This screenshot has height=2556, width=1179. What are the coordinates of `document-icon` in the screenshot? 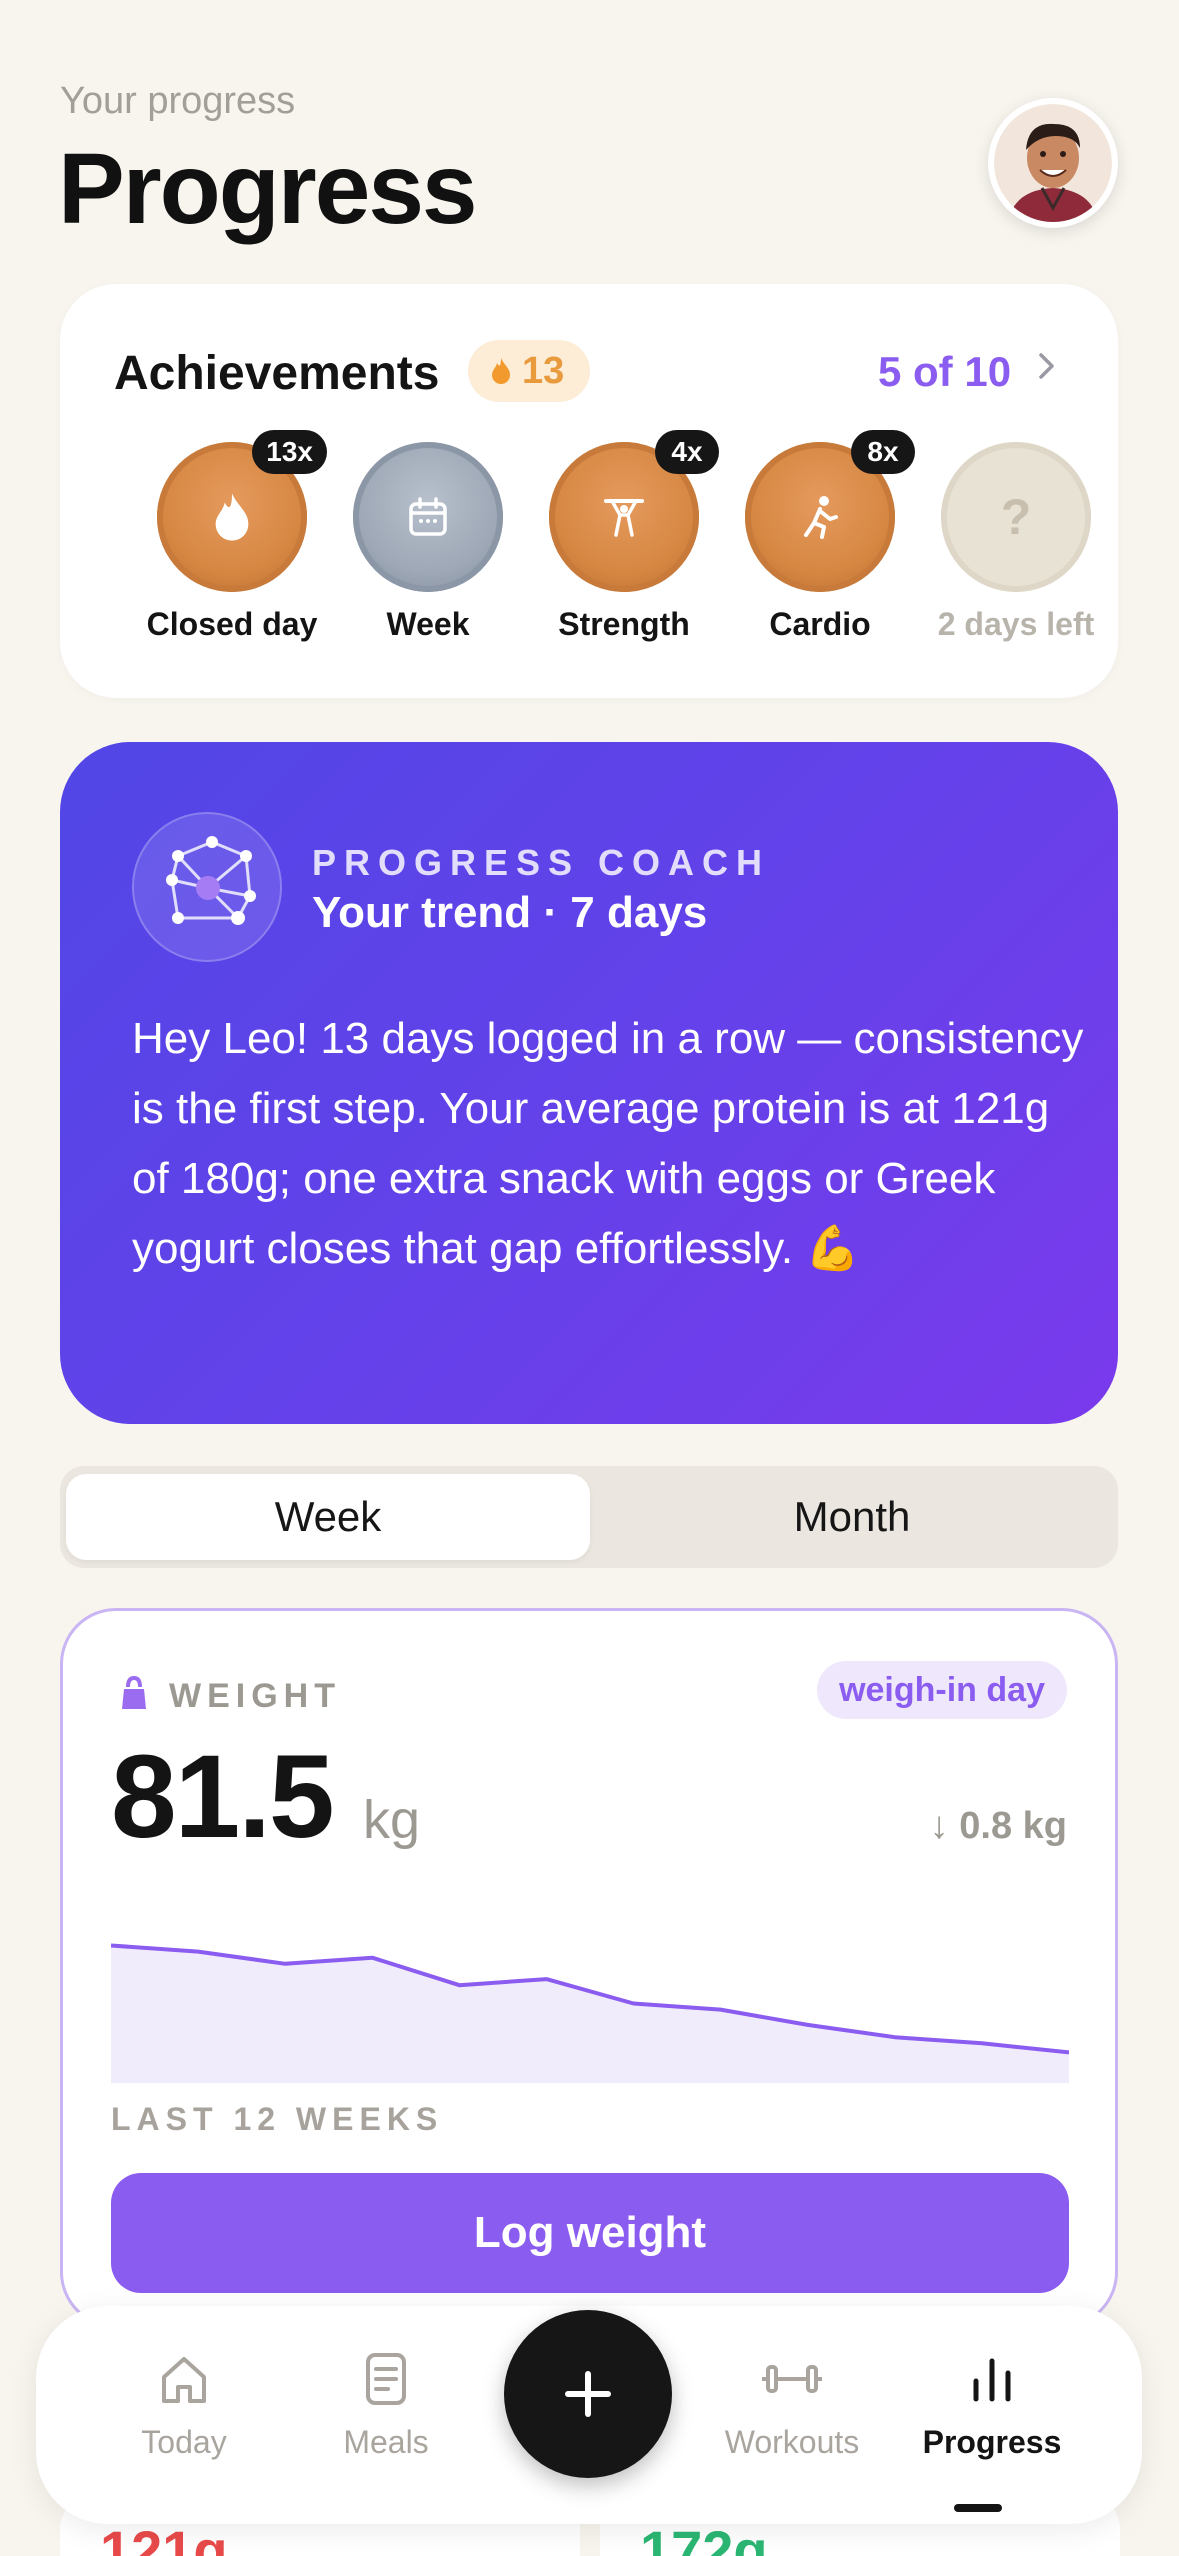 It's located at (386, 2379).